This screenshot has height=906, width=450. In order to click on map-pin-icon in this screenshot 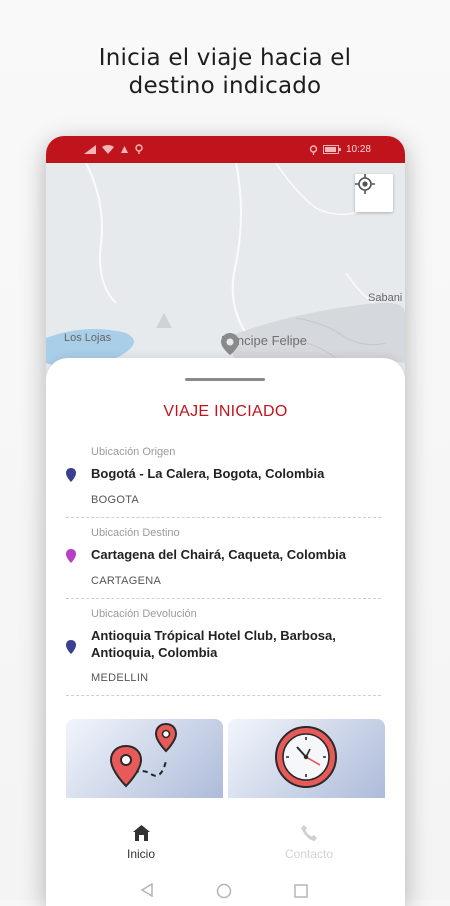, I will do `click(230, 344)`.